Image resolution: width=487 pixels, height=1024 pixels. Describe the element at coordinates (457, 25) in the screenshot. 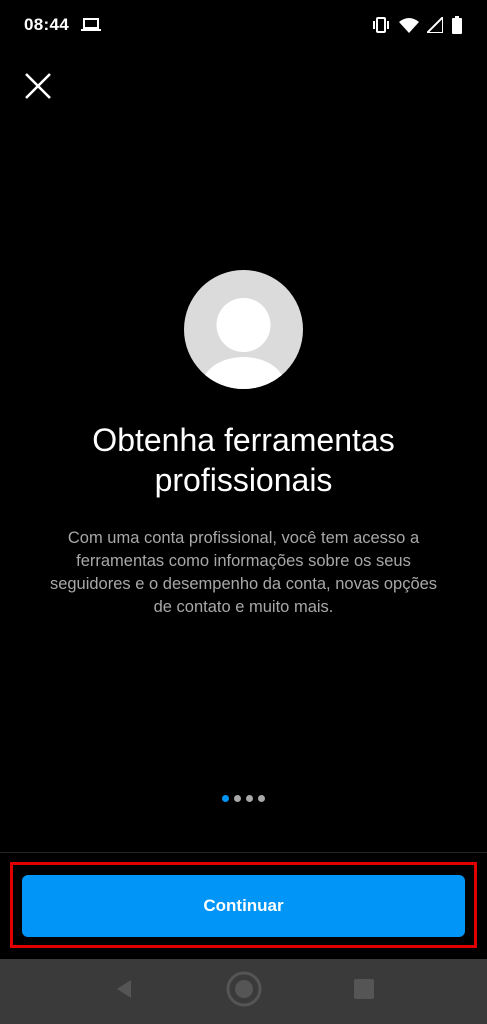

I see `battery-icon` at that location.